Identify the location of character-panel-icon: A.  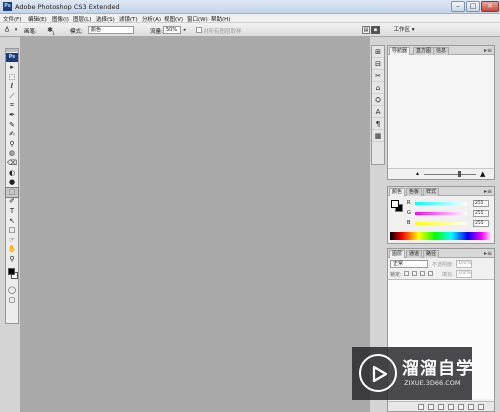
(378, 112).